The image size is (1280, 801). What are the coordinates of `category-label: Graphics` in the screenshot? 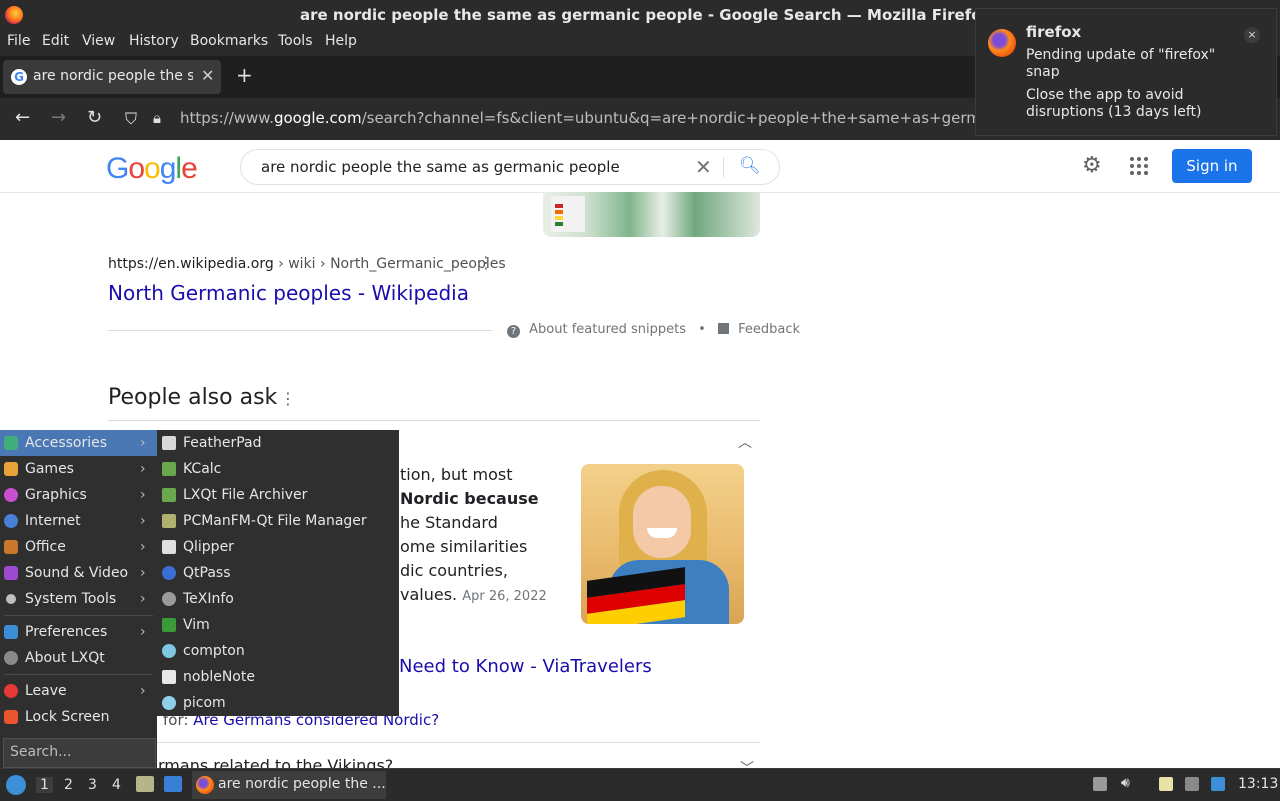 It's located at (56, 495).